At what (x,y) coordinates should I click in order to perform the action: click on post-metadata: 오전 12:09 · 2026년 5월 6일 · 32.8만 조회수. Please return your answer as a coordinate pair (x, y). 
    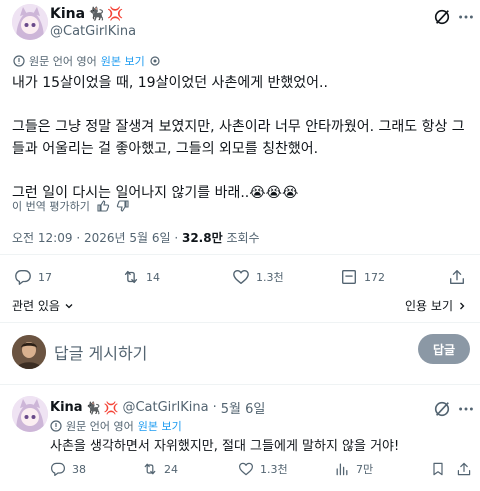
    Looking at the image, I should click on (136, 238).